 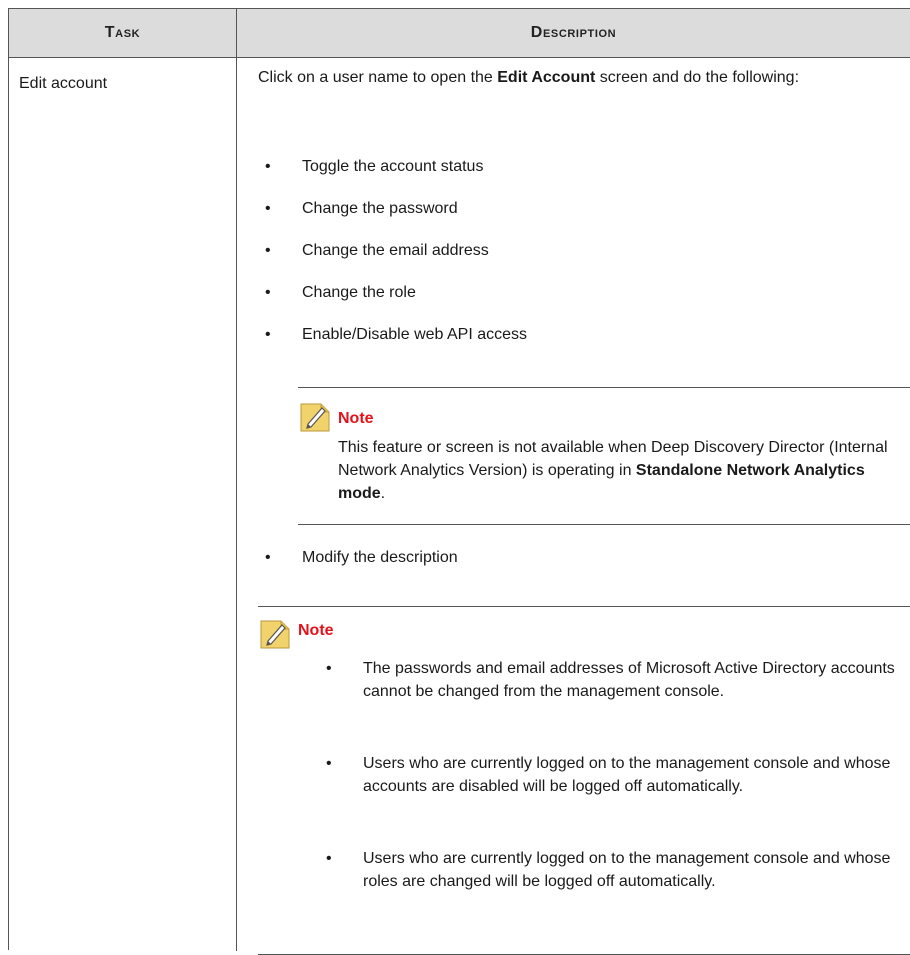 I want to click on list-item-text: Change the role, so click(x=359, y=292).